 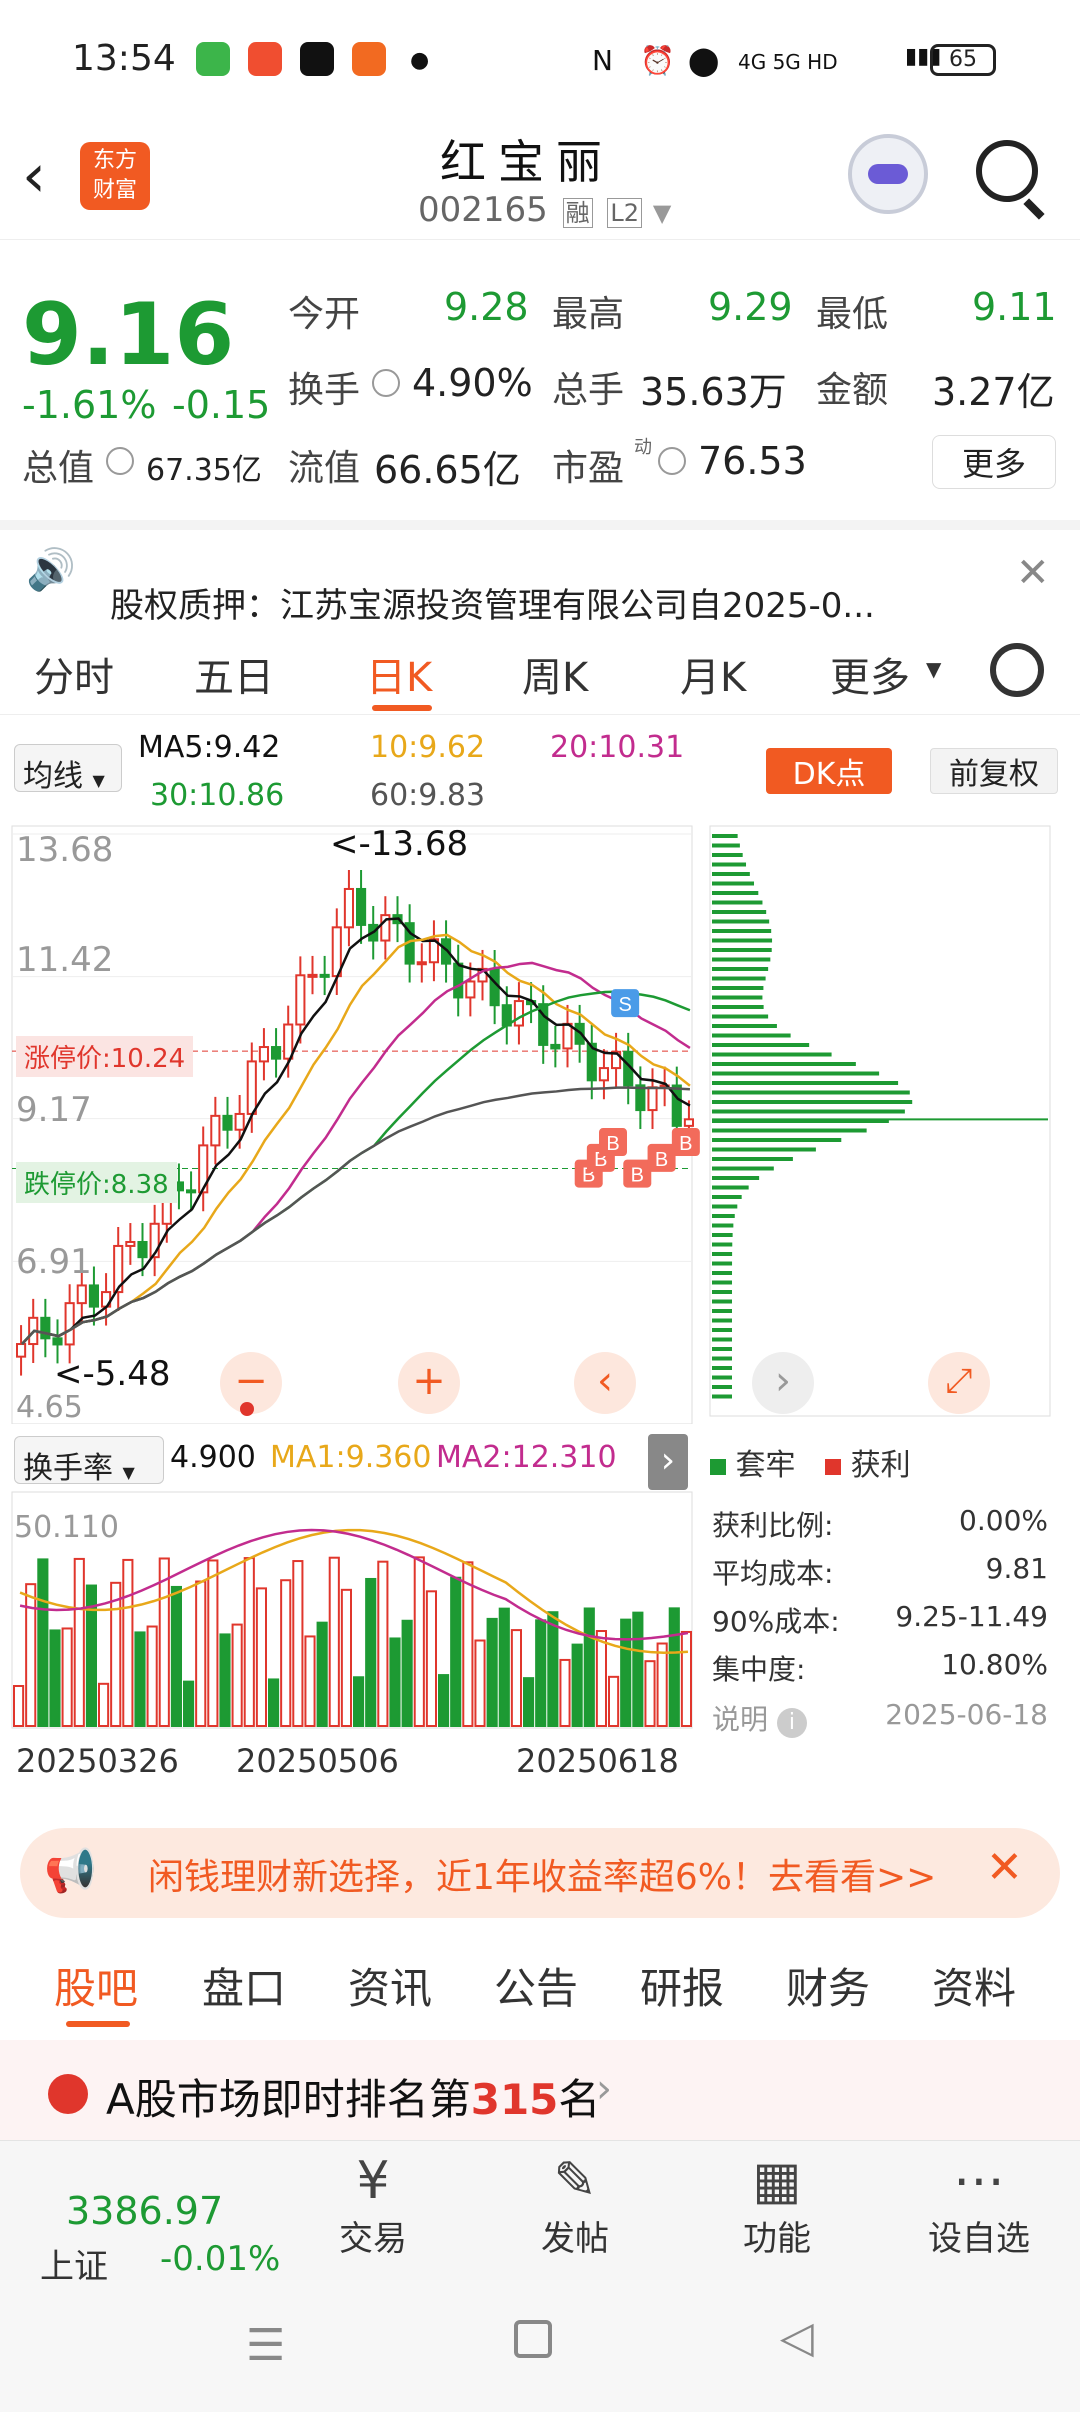 What do you see at coordinates (788, 62) in the screenshot?
I see `network-icon: 4G 5G HD` at bounding box center [788, 62].